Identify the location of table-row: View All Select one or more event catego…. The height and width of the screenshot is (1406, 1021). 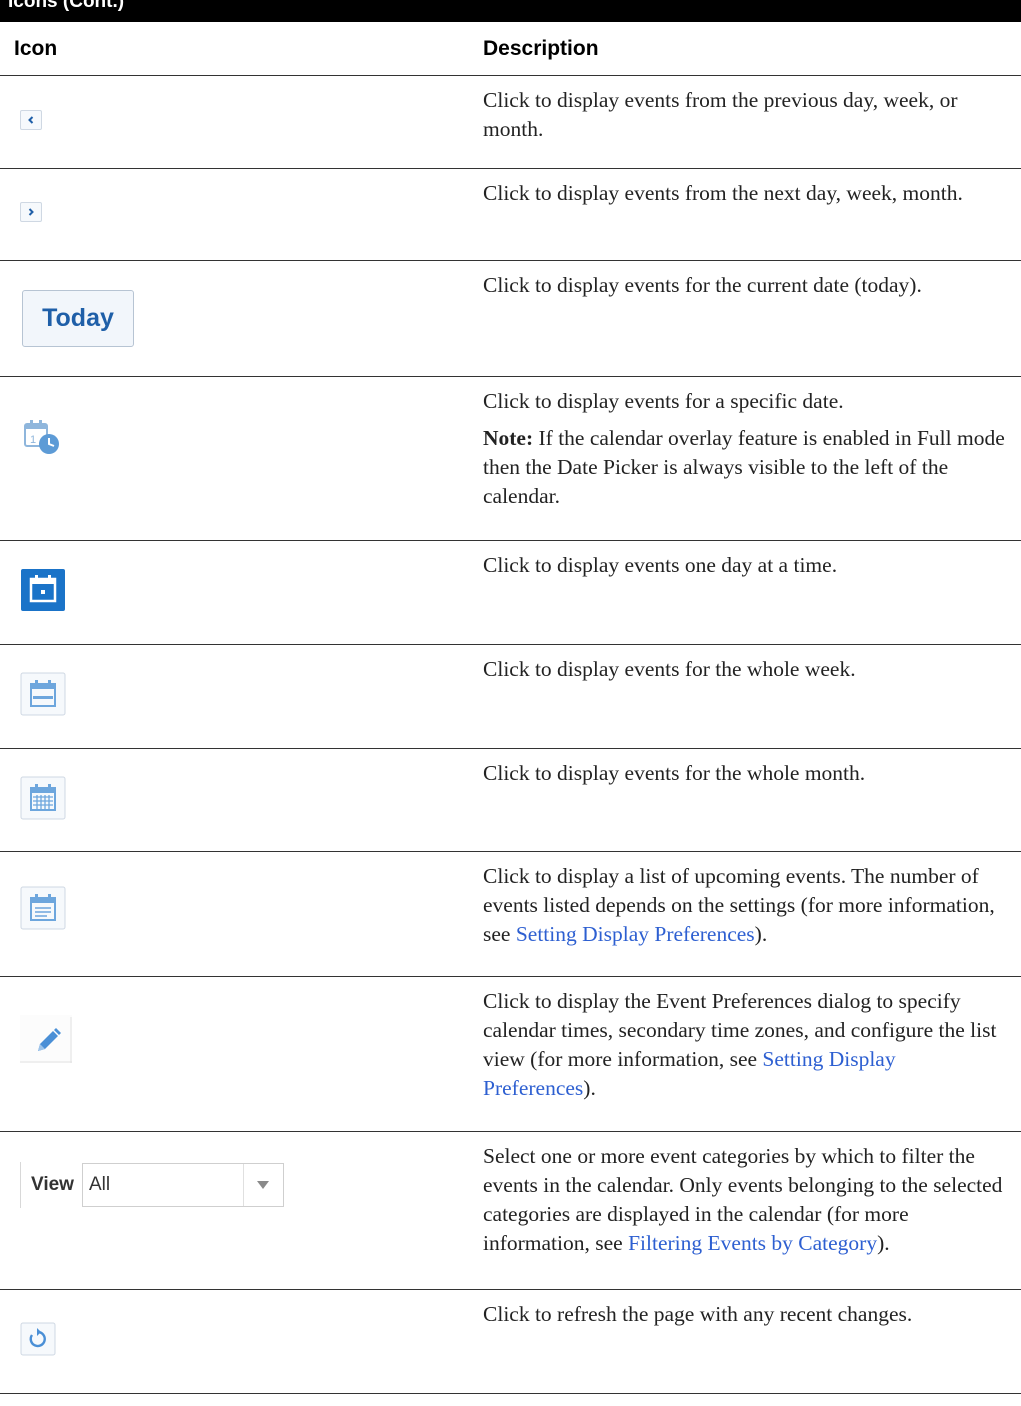
(510, 1210).